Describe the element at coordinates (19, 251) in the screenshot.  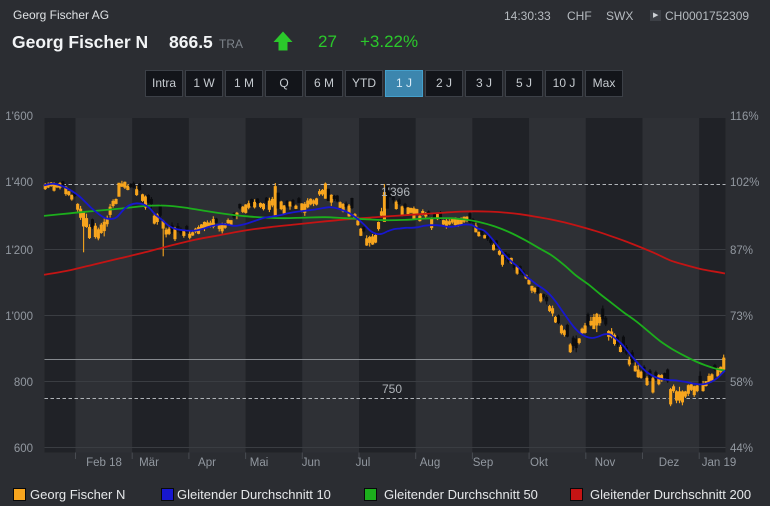
I see `svg-text: 1'200` at that location.